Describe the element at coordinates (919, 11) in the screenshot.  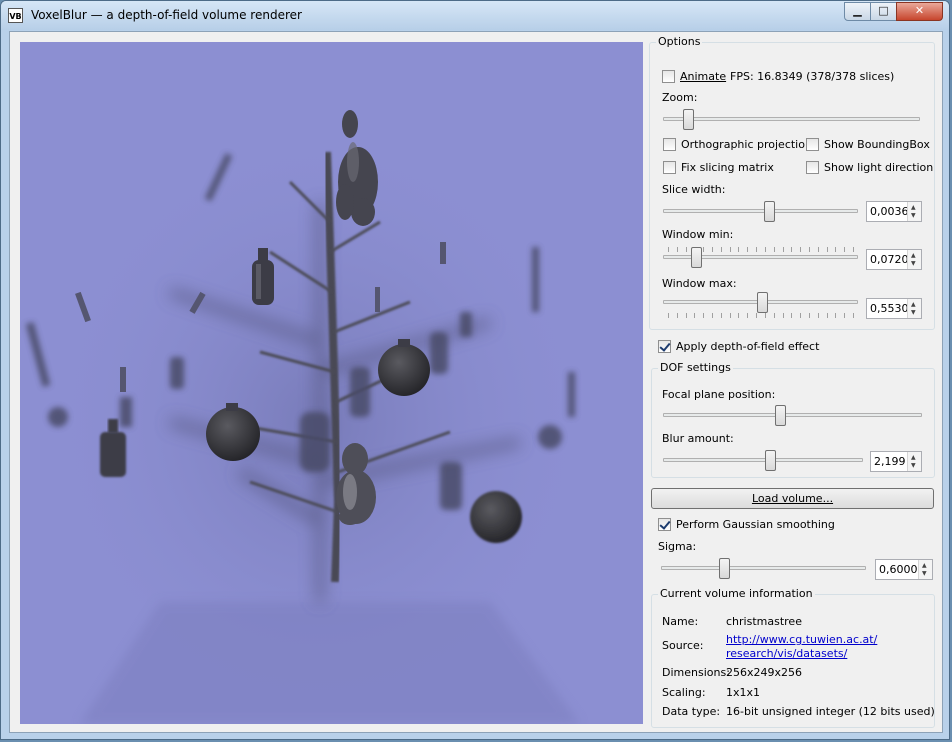
I see `close-button: ✕` at that location.